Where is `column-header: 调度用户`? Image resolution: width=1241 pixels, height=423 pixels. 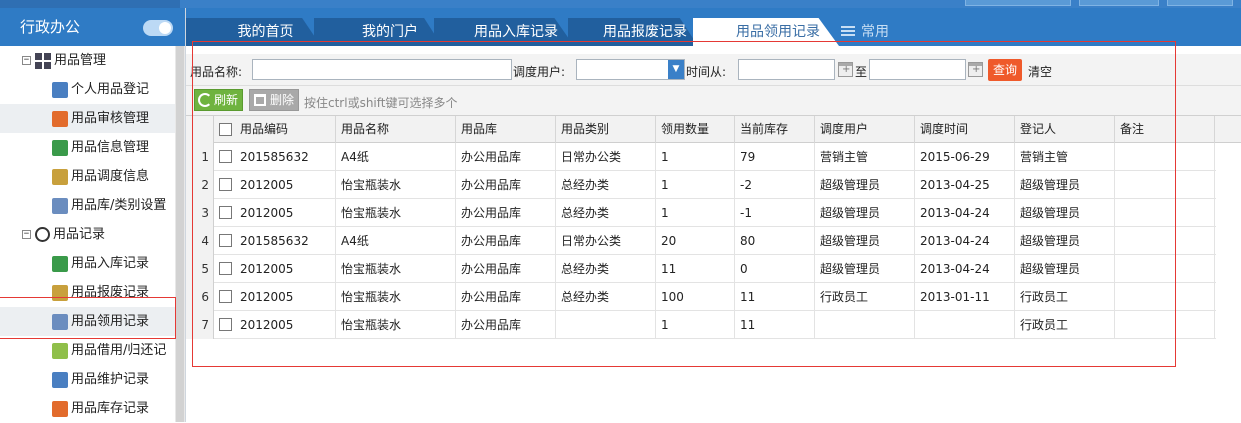 column-header: 调度用户 is located at coordinates (865, 129).